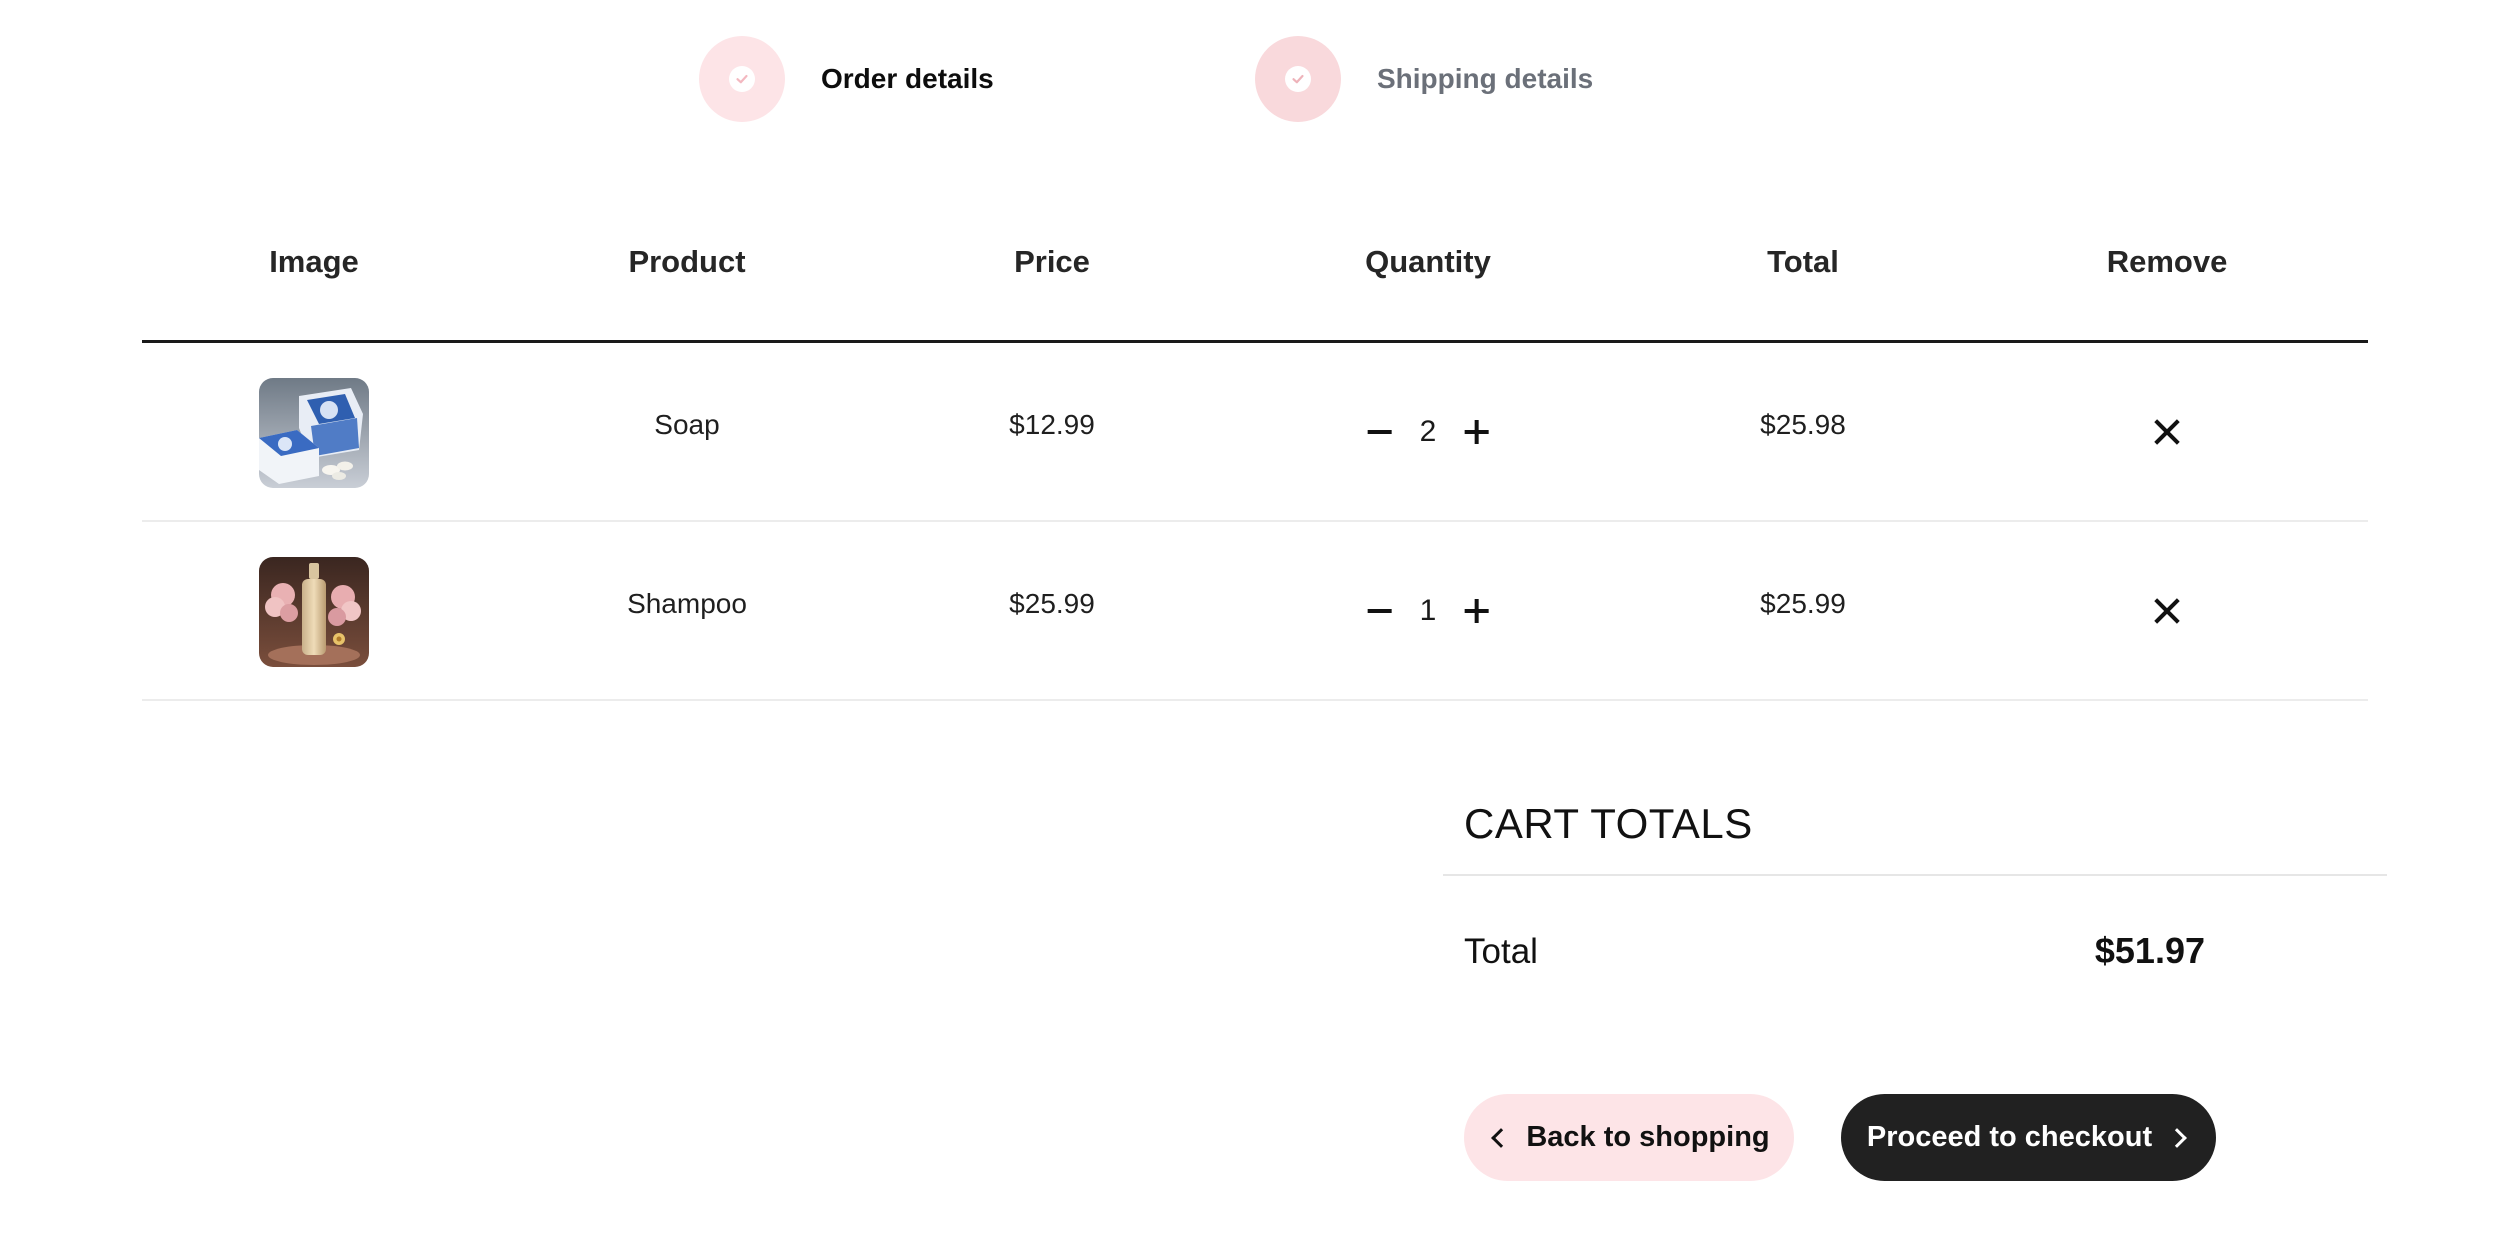 The image size is (2501, 1249). Describe the element at coordinates (1052, 424) in the screenshot. I see `product-price: $12.99` at that location.